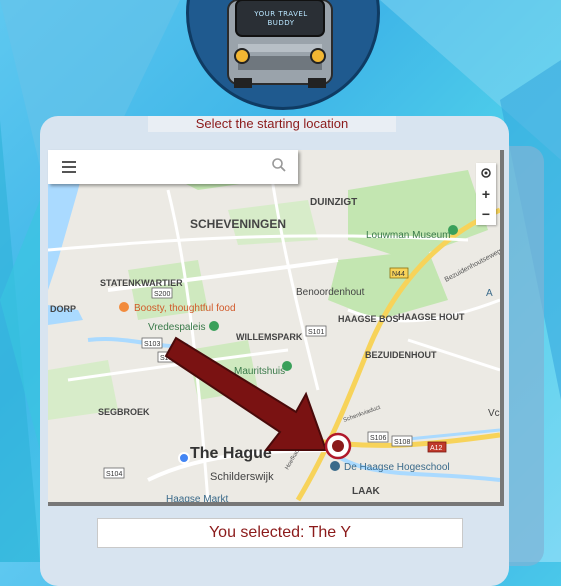 The height and width of the screenshot is (586, 561). Describe the element at coordinates (272, 124) in the screenshot. I see `page-title: Select the starting location` at that location.